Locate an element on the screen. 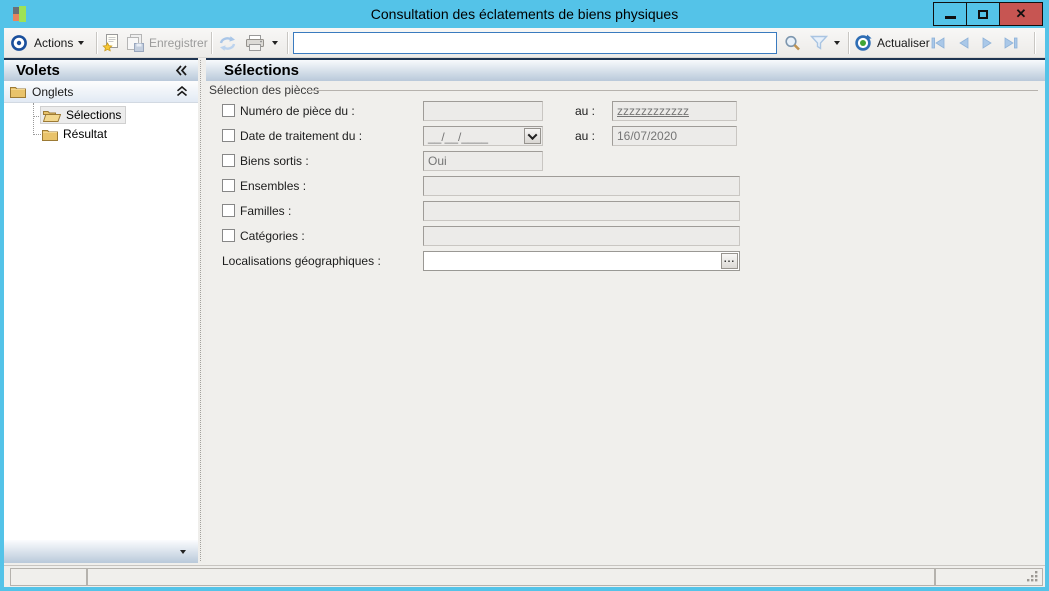 This screenshot has width=1049, height=591. group-line is located at coordinates (672, 90).